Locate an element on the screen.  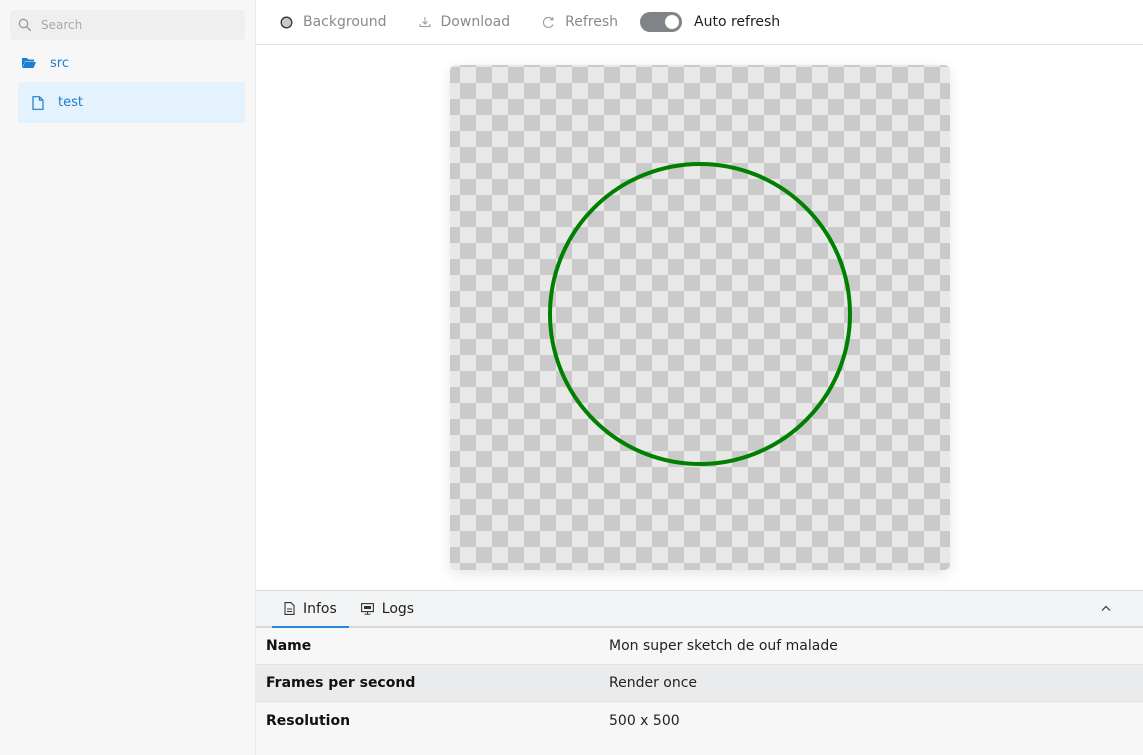
tree-folder-src: src is located at coordinates (45, 63).